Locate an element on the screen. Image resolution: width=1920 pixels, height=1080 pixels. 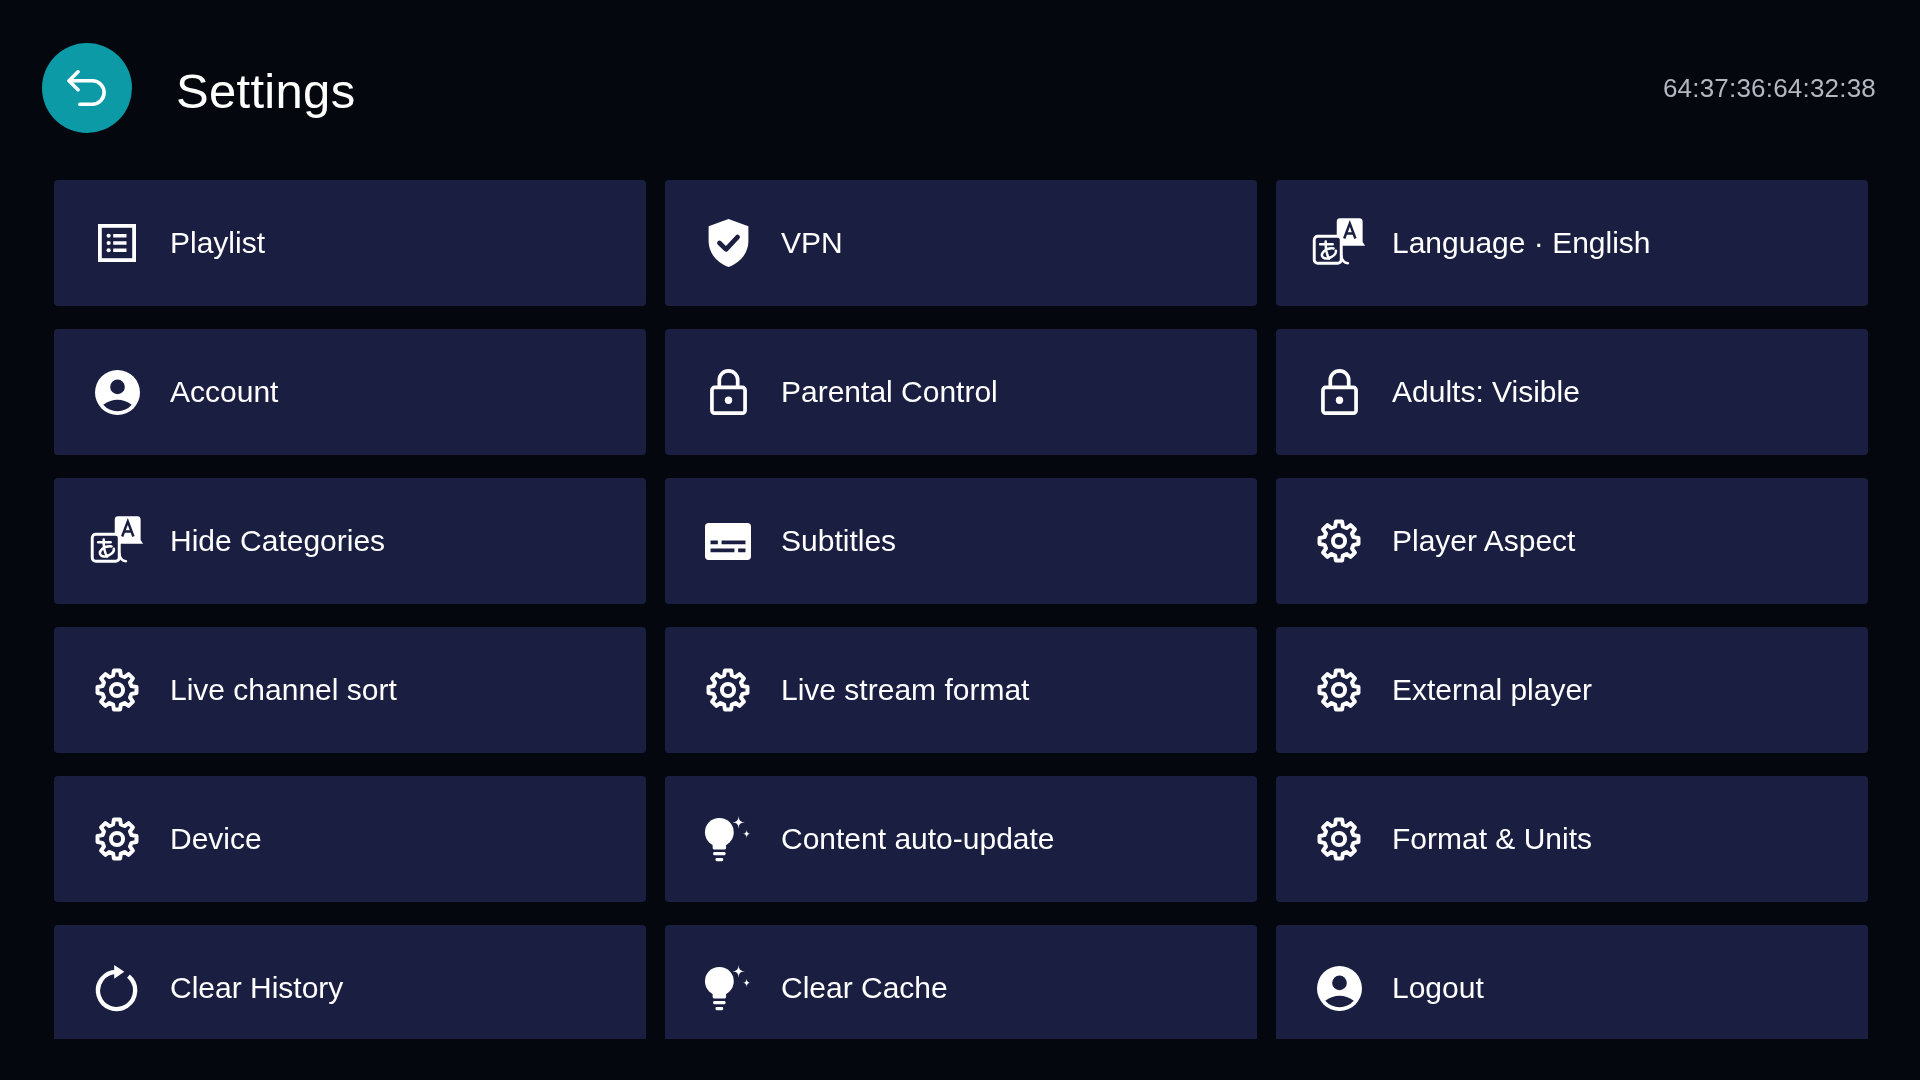
settings-option-button: Content auto-update is located at coordinates (961, 839).